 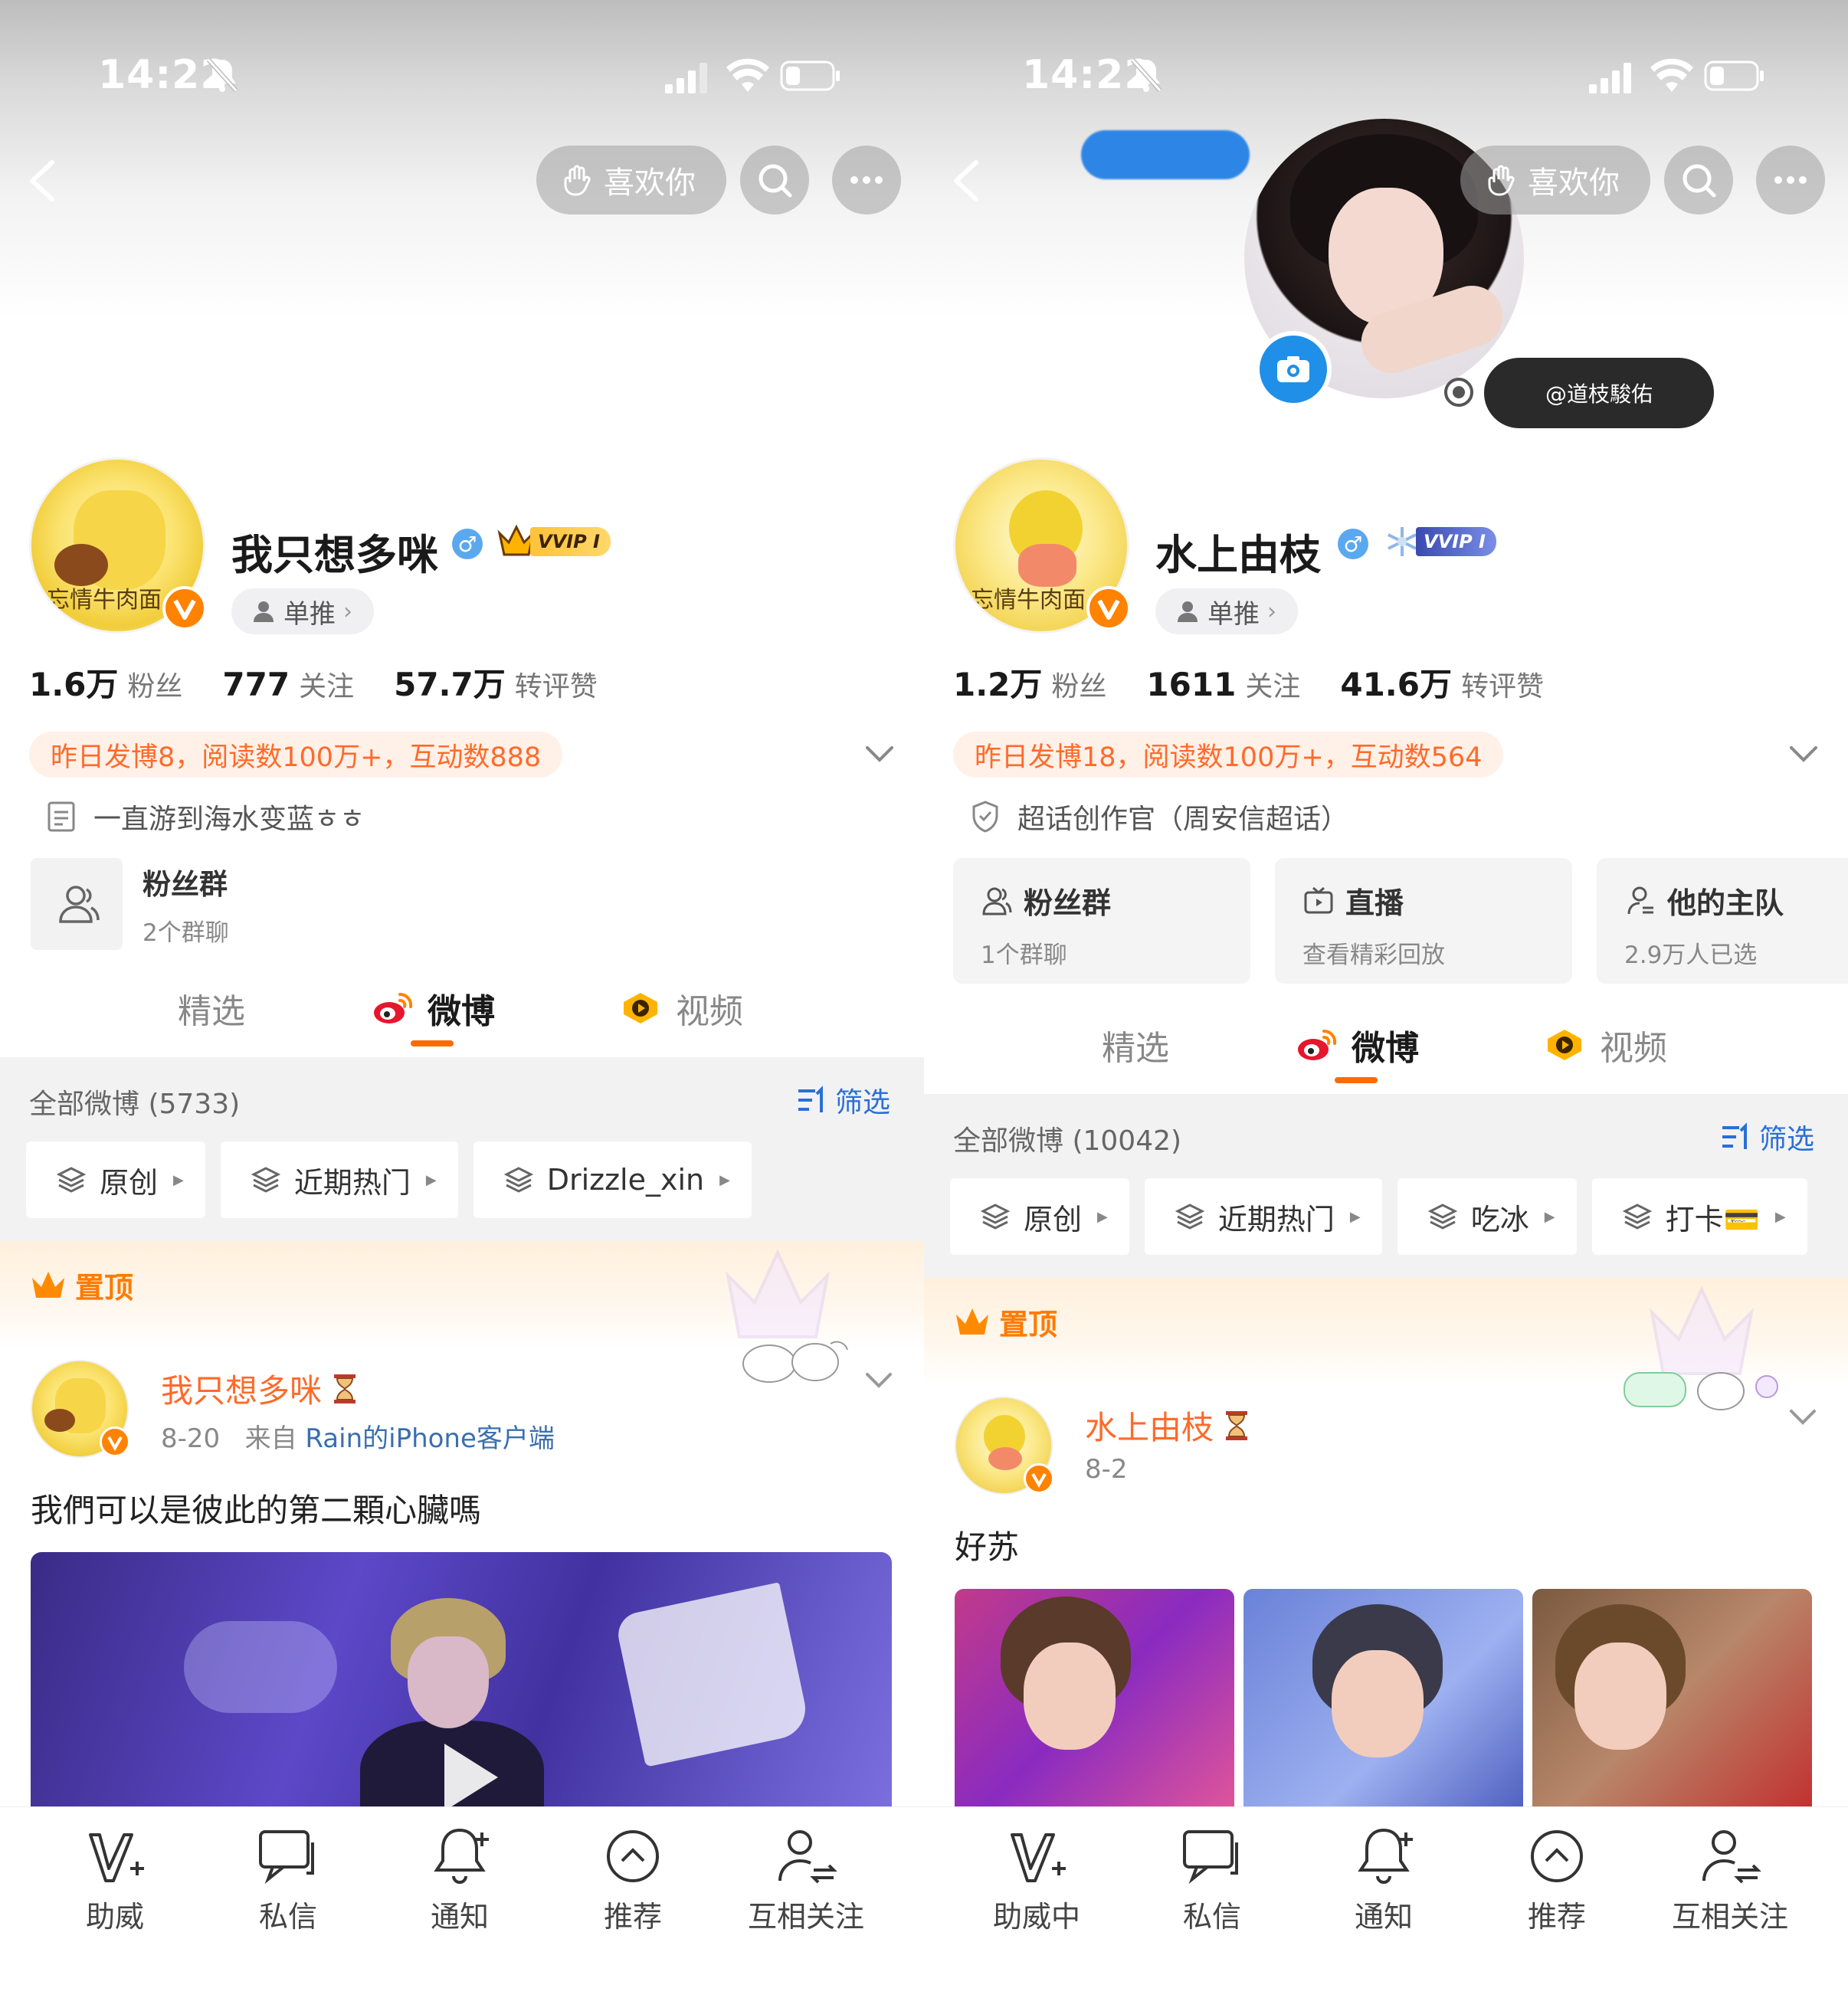 I want to click on cheer-button: 助威, so click(x=115, y=1879).